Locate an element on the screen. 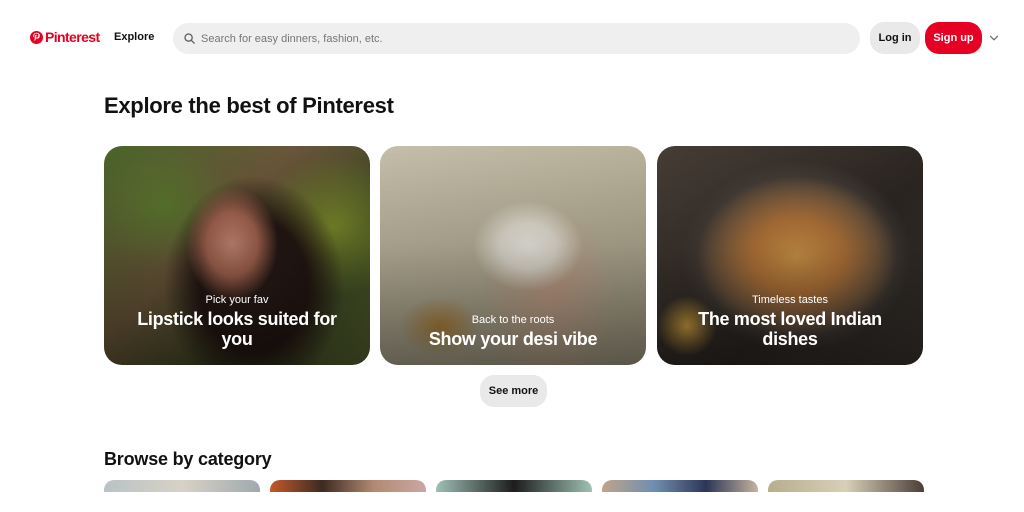 This screenshot has height=512, width=1024. nav-explore-link: Explore is located at coordinates (134, 37).